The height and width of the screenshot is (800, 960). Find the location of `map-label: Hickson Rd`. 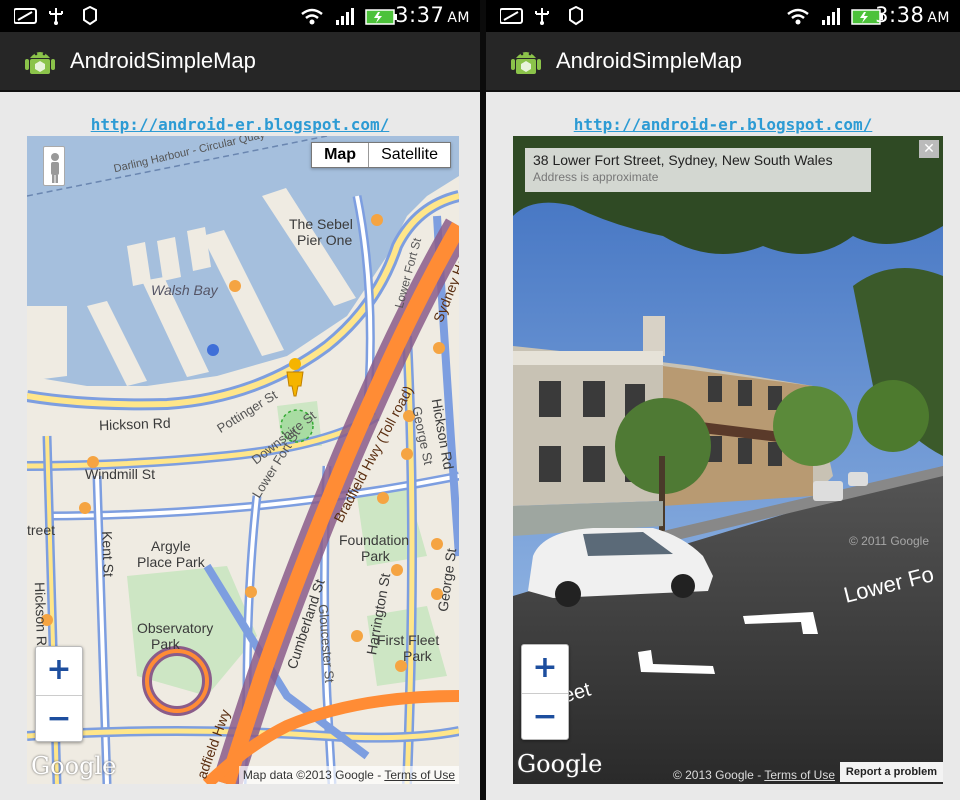

map-label: Hickson Rd is located at coordinates (134, 424).